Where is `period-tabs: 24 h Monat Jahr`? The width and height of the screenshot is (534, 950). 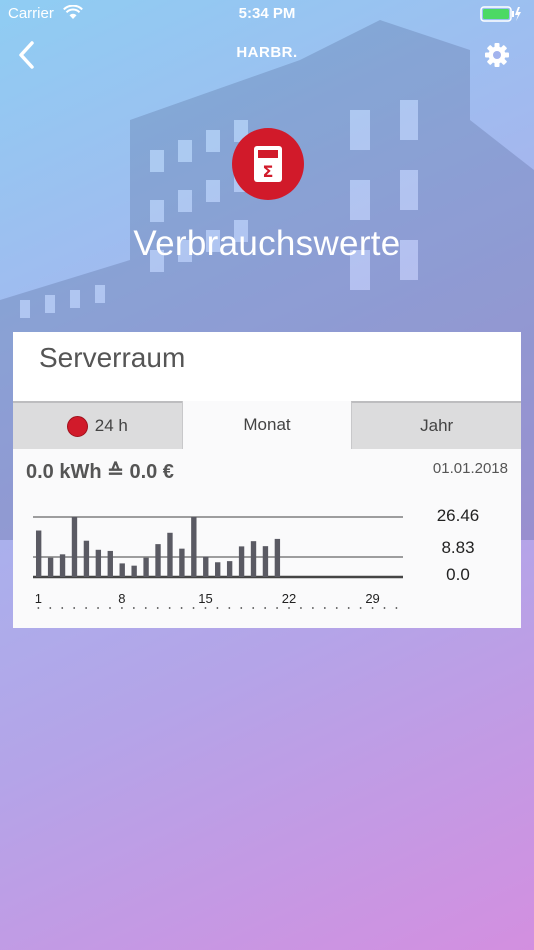 period-tabs: 24 h Monat Jahr is located at coordinates (267, 425).